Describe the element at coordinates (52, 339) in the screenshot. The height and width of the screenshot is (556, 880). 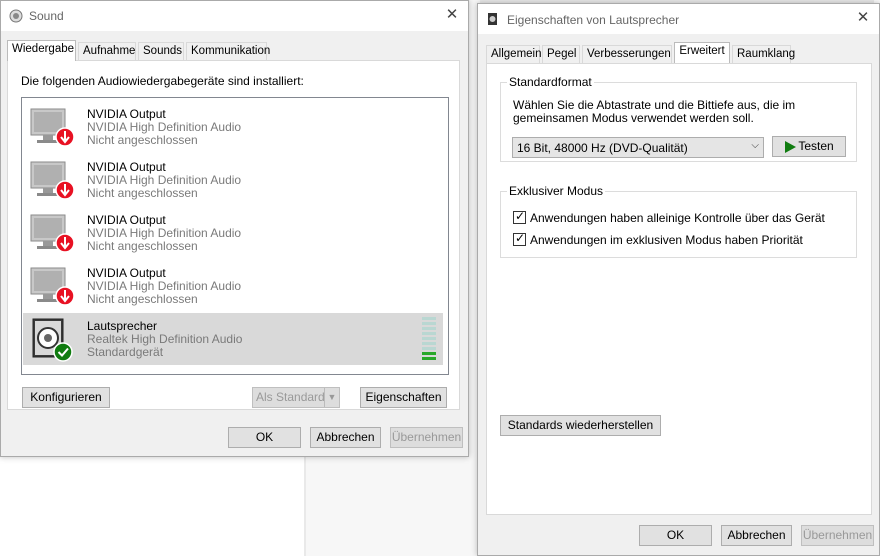
I see `speaker-default-icon` at that location.